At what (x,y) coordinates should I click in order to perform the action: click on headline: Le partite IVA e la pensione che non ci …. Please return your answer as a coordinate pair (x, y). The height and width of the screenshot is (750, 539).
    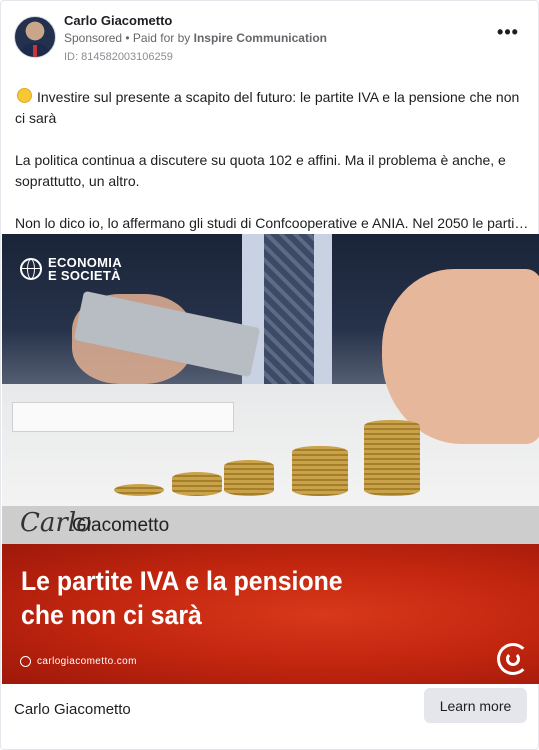
    Looking at the image, I should click on (242, 598).